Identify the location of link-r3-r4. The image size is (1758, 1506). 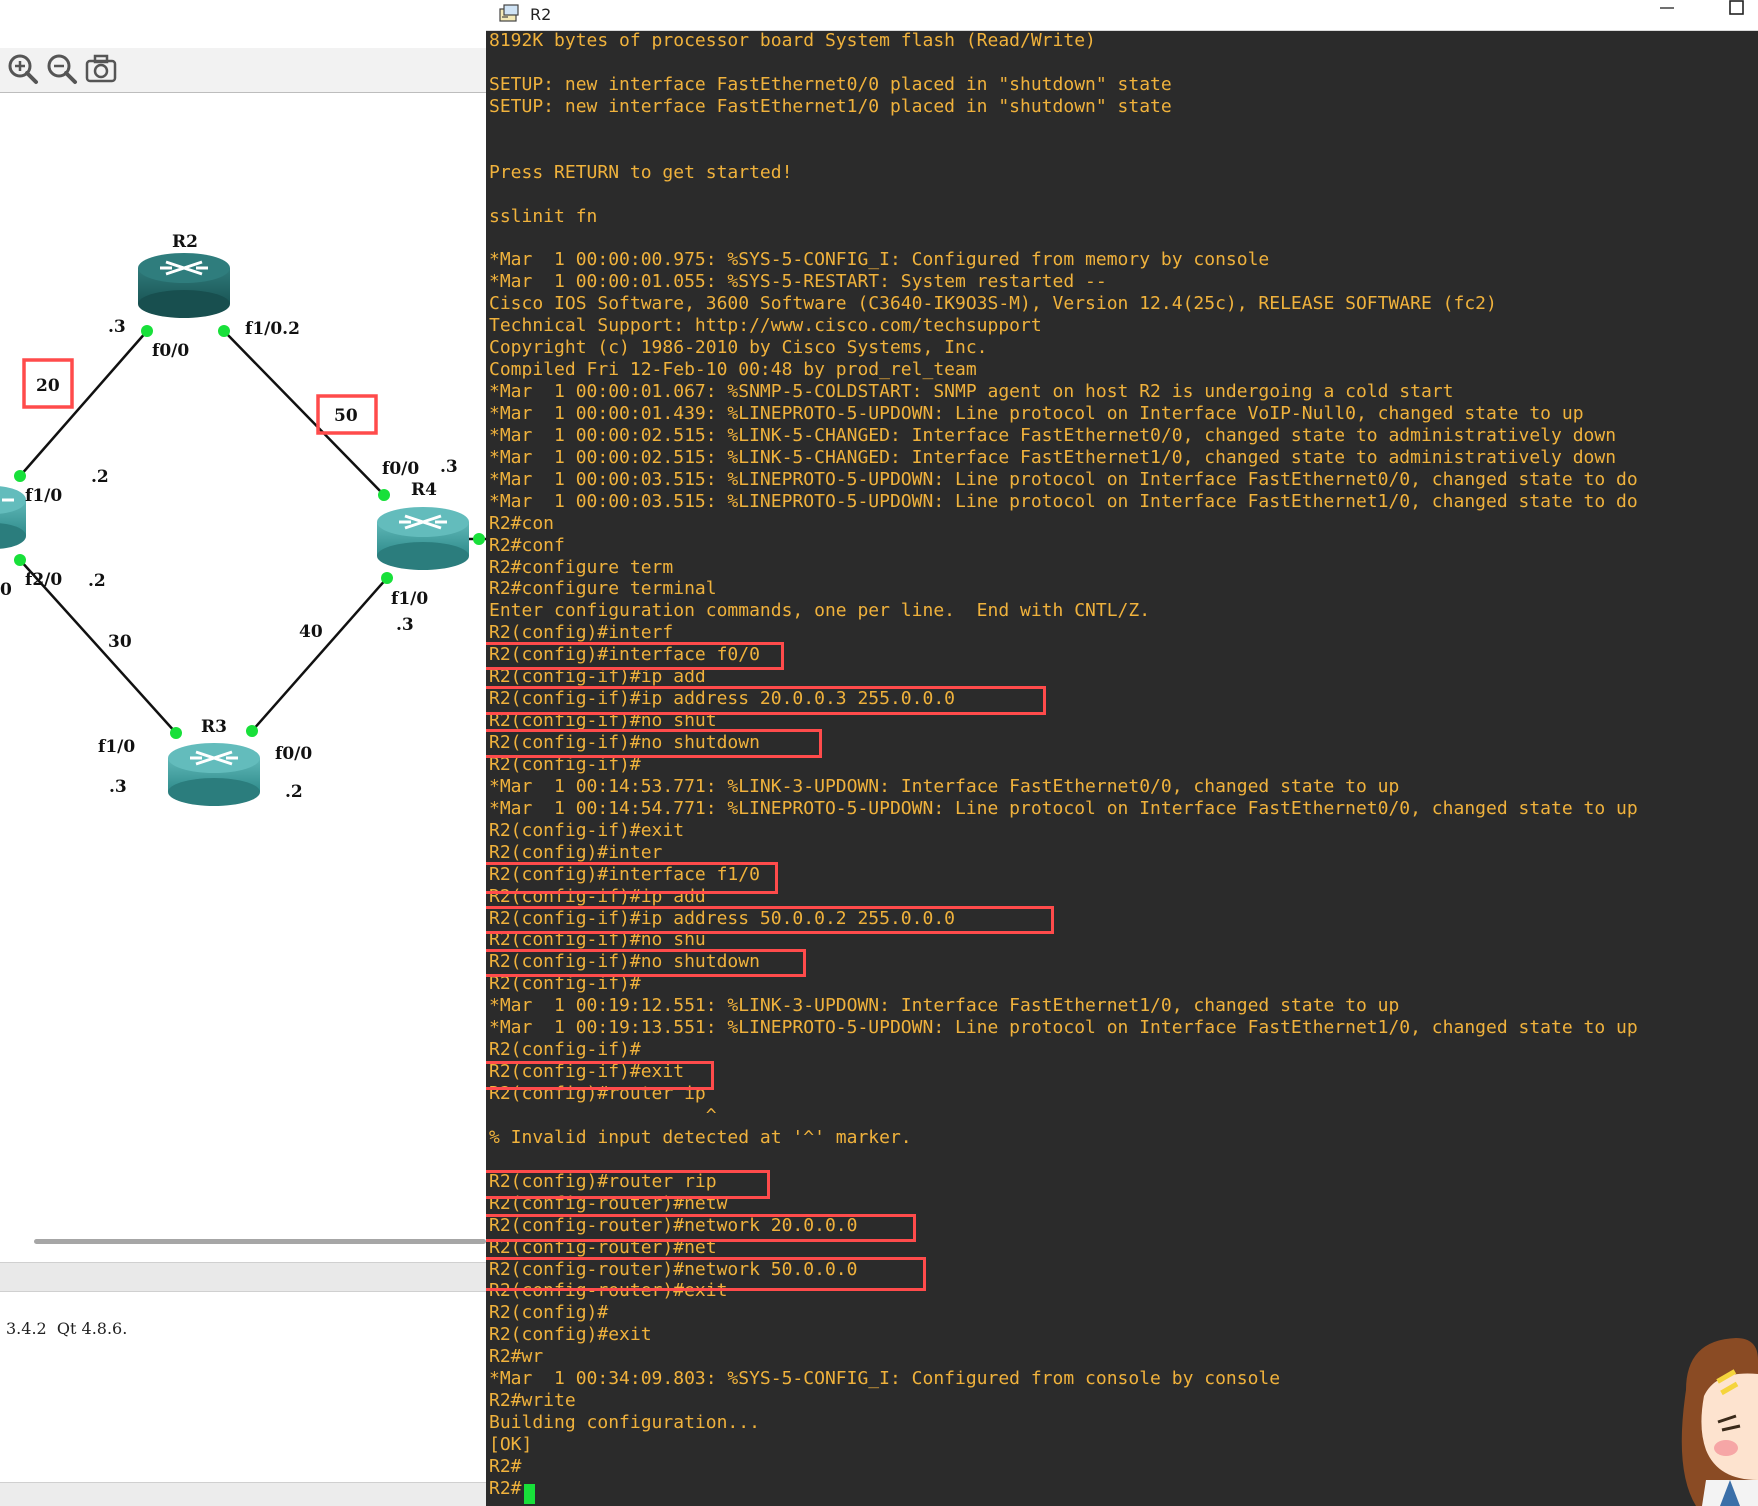
(319, 654).